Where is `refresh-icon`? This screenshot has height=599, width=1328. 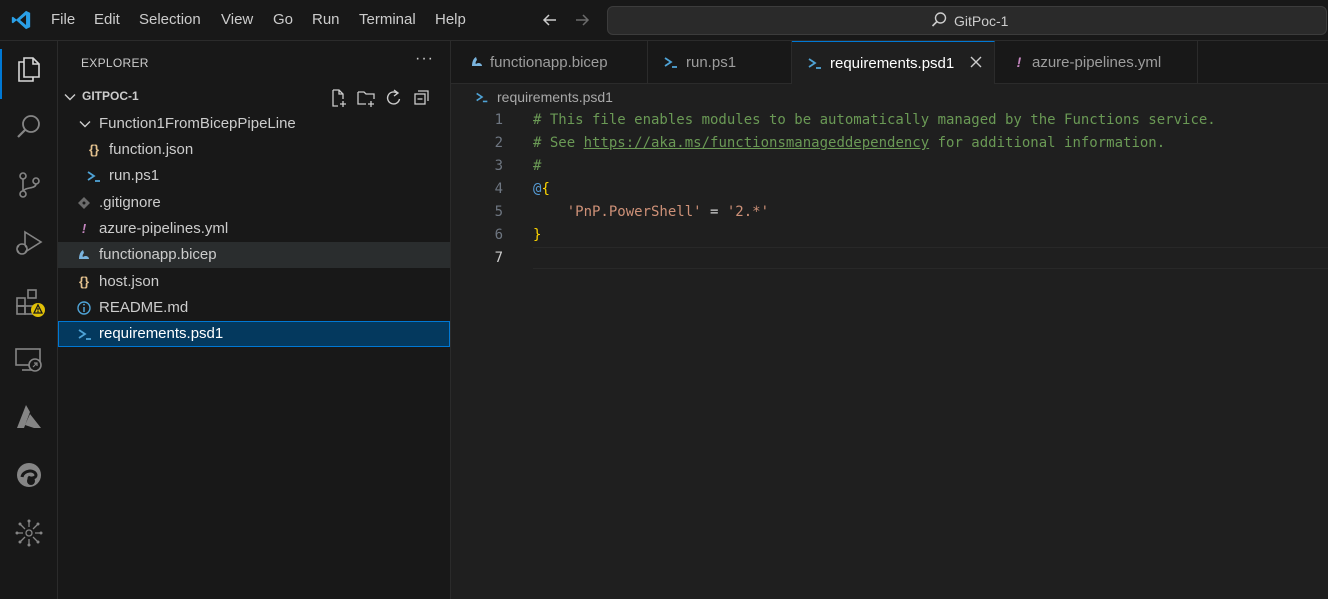
refresh-icon is located at coordinates (394, 98).